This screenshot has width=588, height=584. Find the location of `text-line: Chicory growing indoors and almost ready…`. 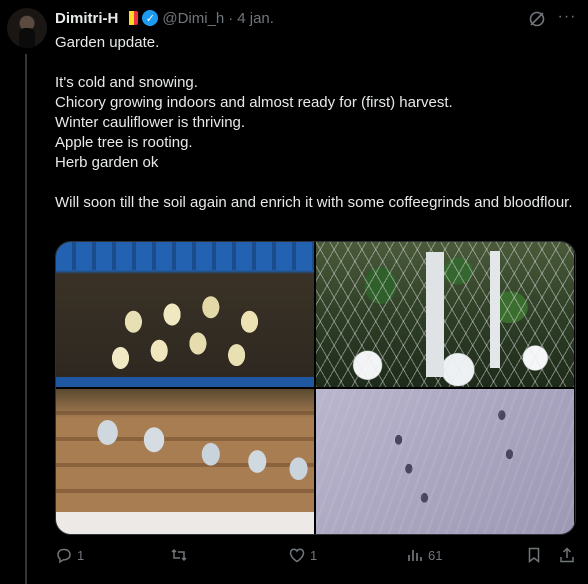

text-line: Chicory growing indoors and almost ready… is located at coordinates (254, 102).